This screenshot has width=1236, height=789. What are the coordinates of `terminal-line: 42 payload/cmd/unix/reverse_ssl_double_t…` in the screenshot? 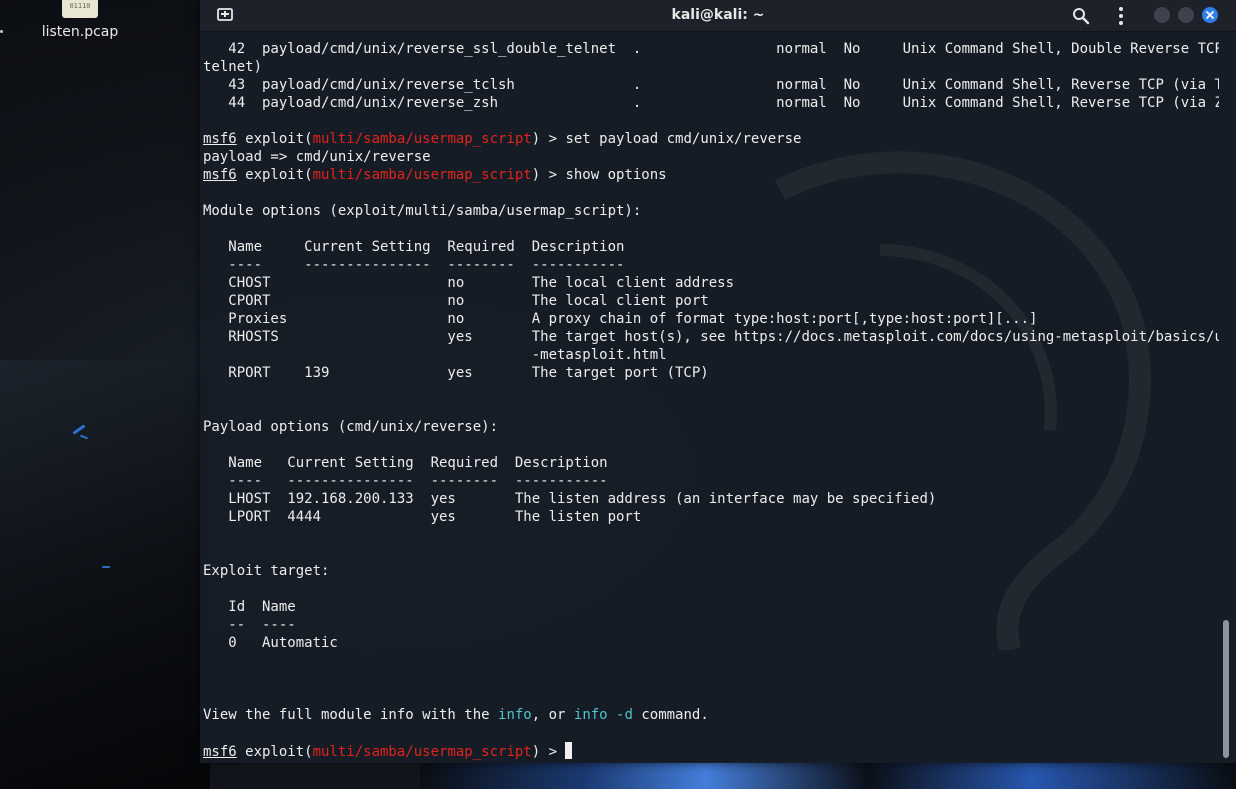 It's located at (711, 49).